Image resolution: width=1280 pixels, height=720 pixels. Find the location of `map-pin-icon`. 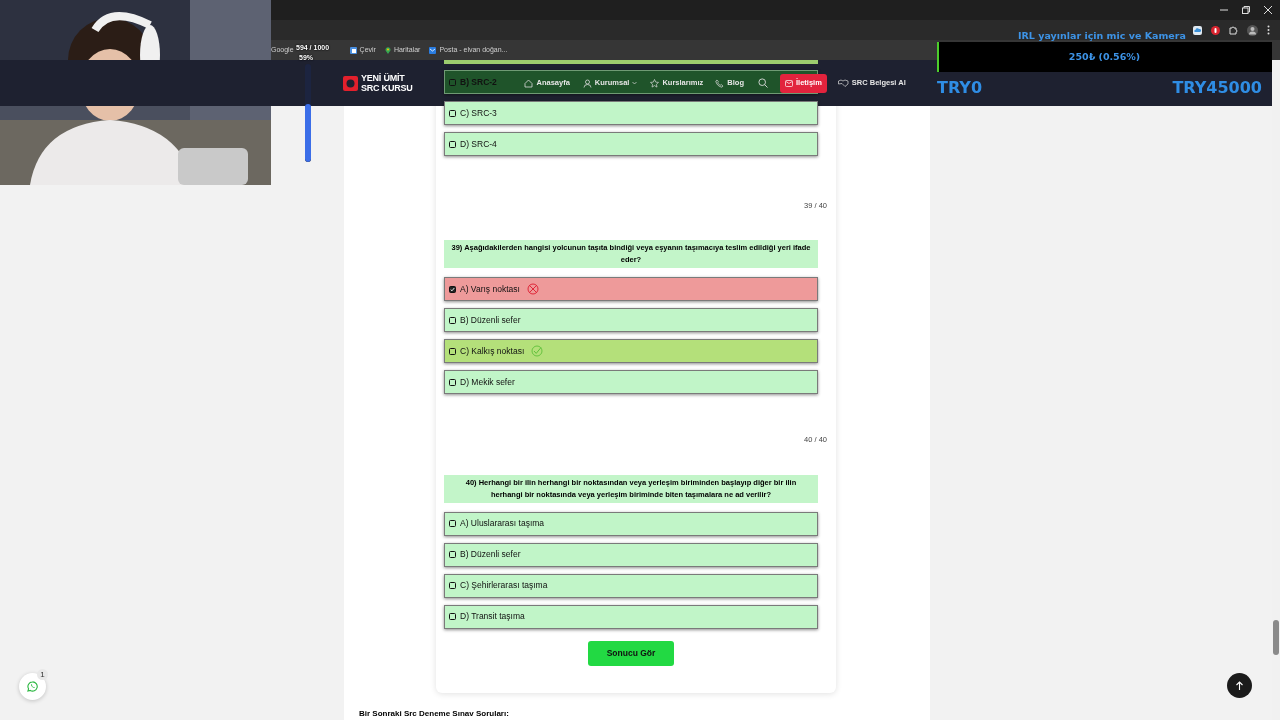

map-pin-icon is located at coordinates (387, 50).